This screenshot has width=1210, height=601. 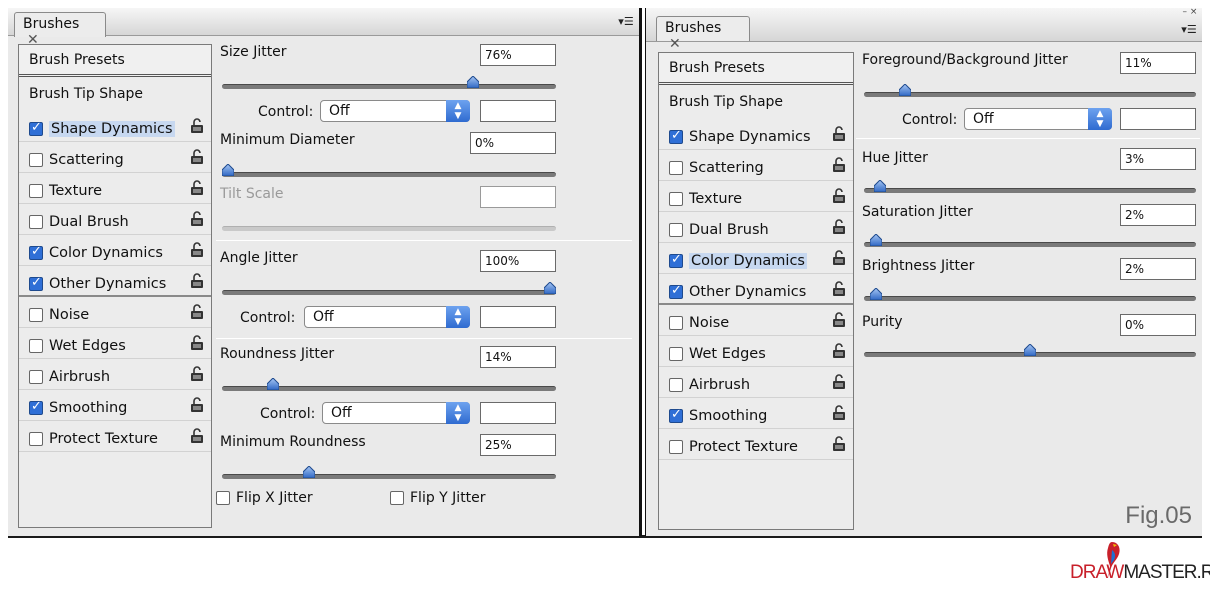 What do you see at coordinates (389, 288) in the screenshot?
I see `angle-jitter-slider` at bounding box center [389, 288].